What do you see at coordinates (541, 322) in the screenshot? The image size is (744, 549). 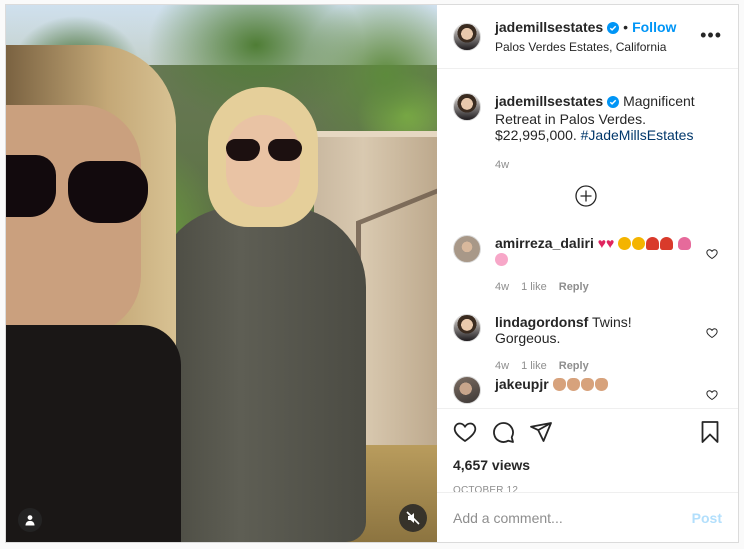 I see `comment-username: lindagordonsf` at bounding box center [541, 322].